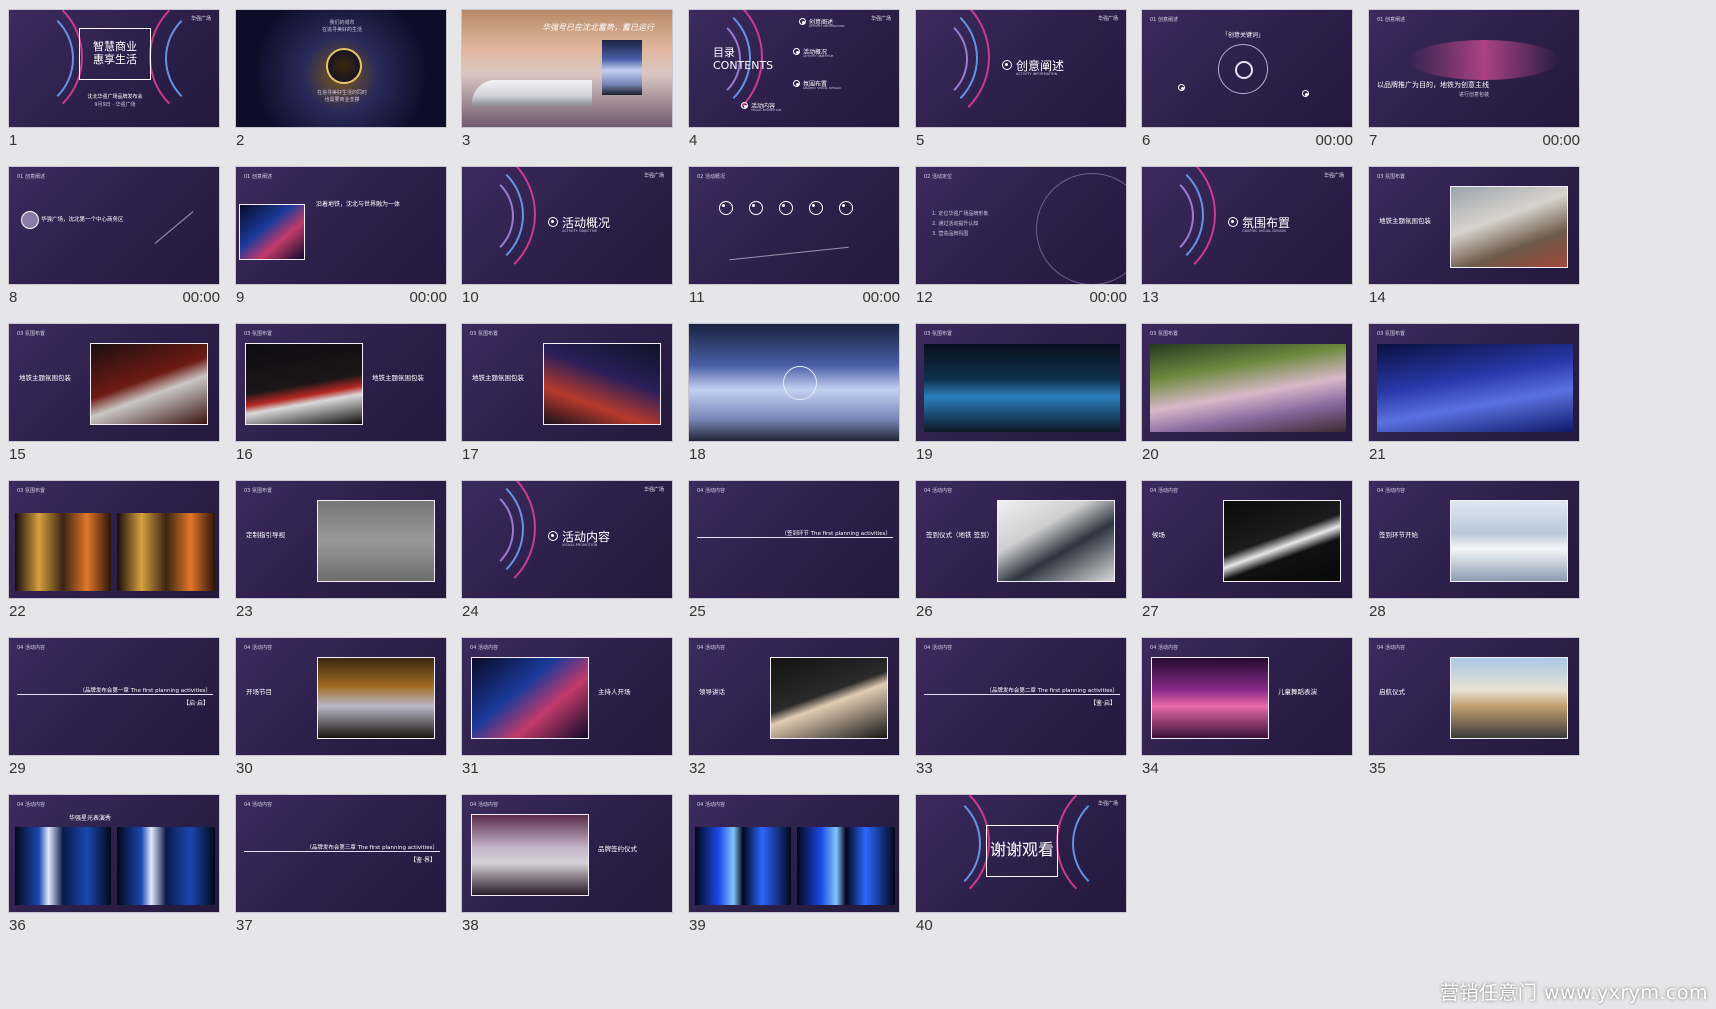 The height and width of the screenshot is (1009, 1716). Describe the element at coordinates (17, 925) in the screenshot. I see `slide-number: 36` at that location.